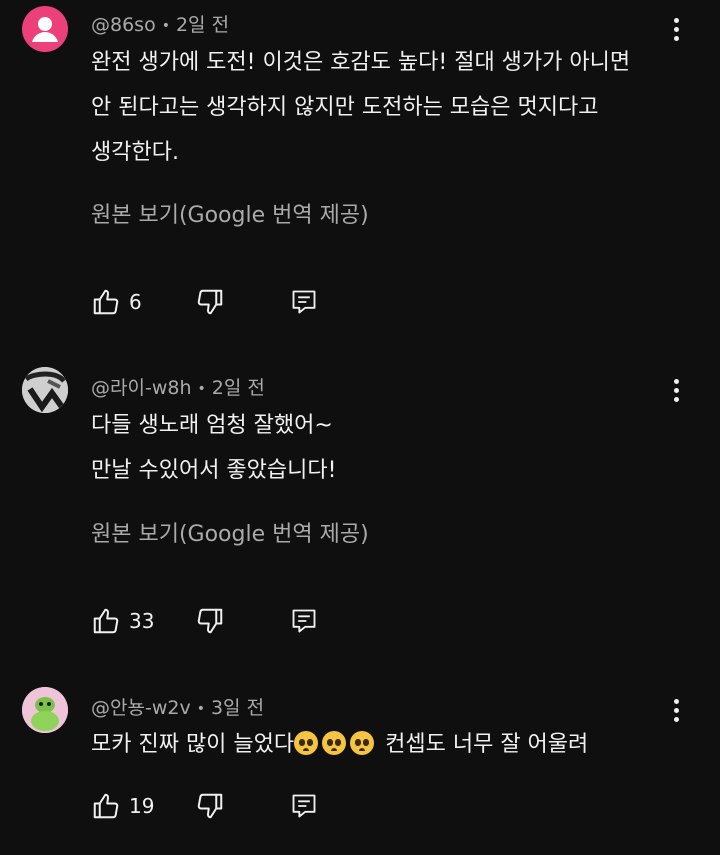  Describe the element at coordinates (676, 390) in the screenshot. I see `more-options-button` at that location.